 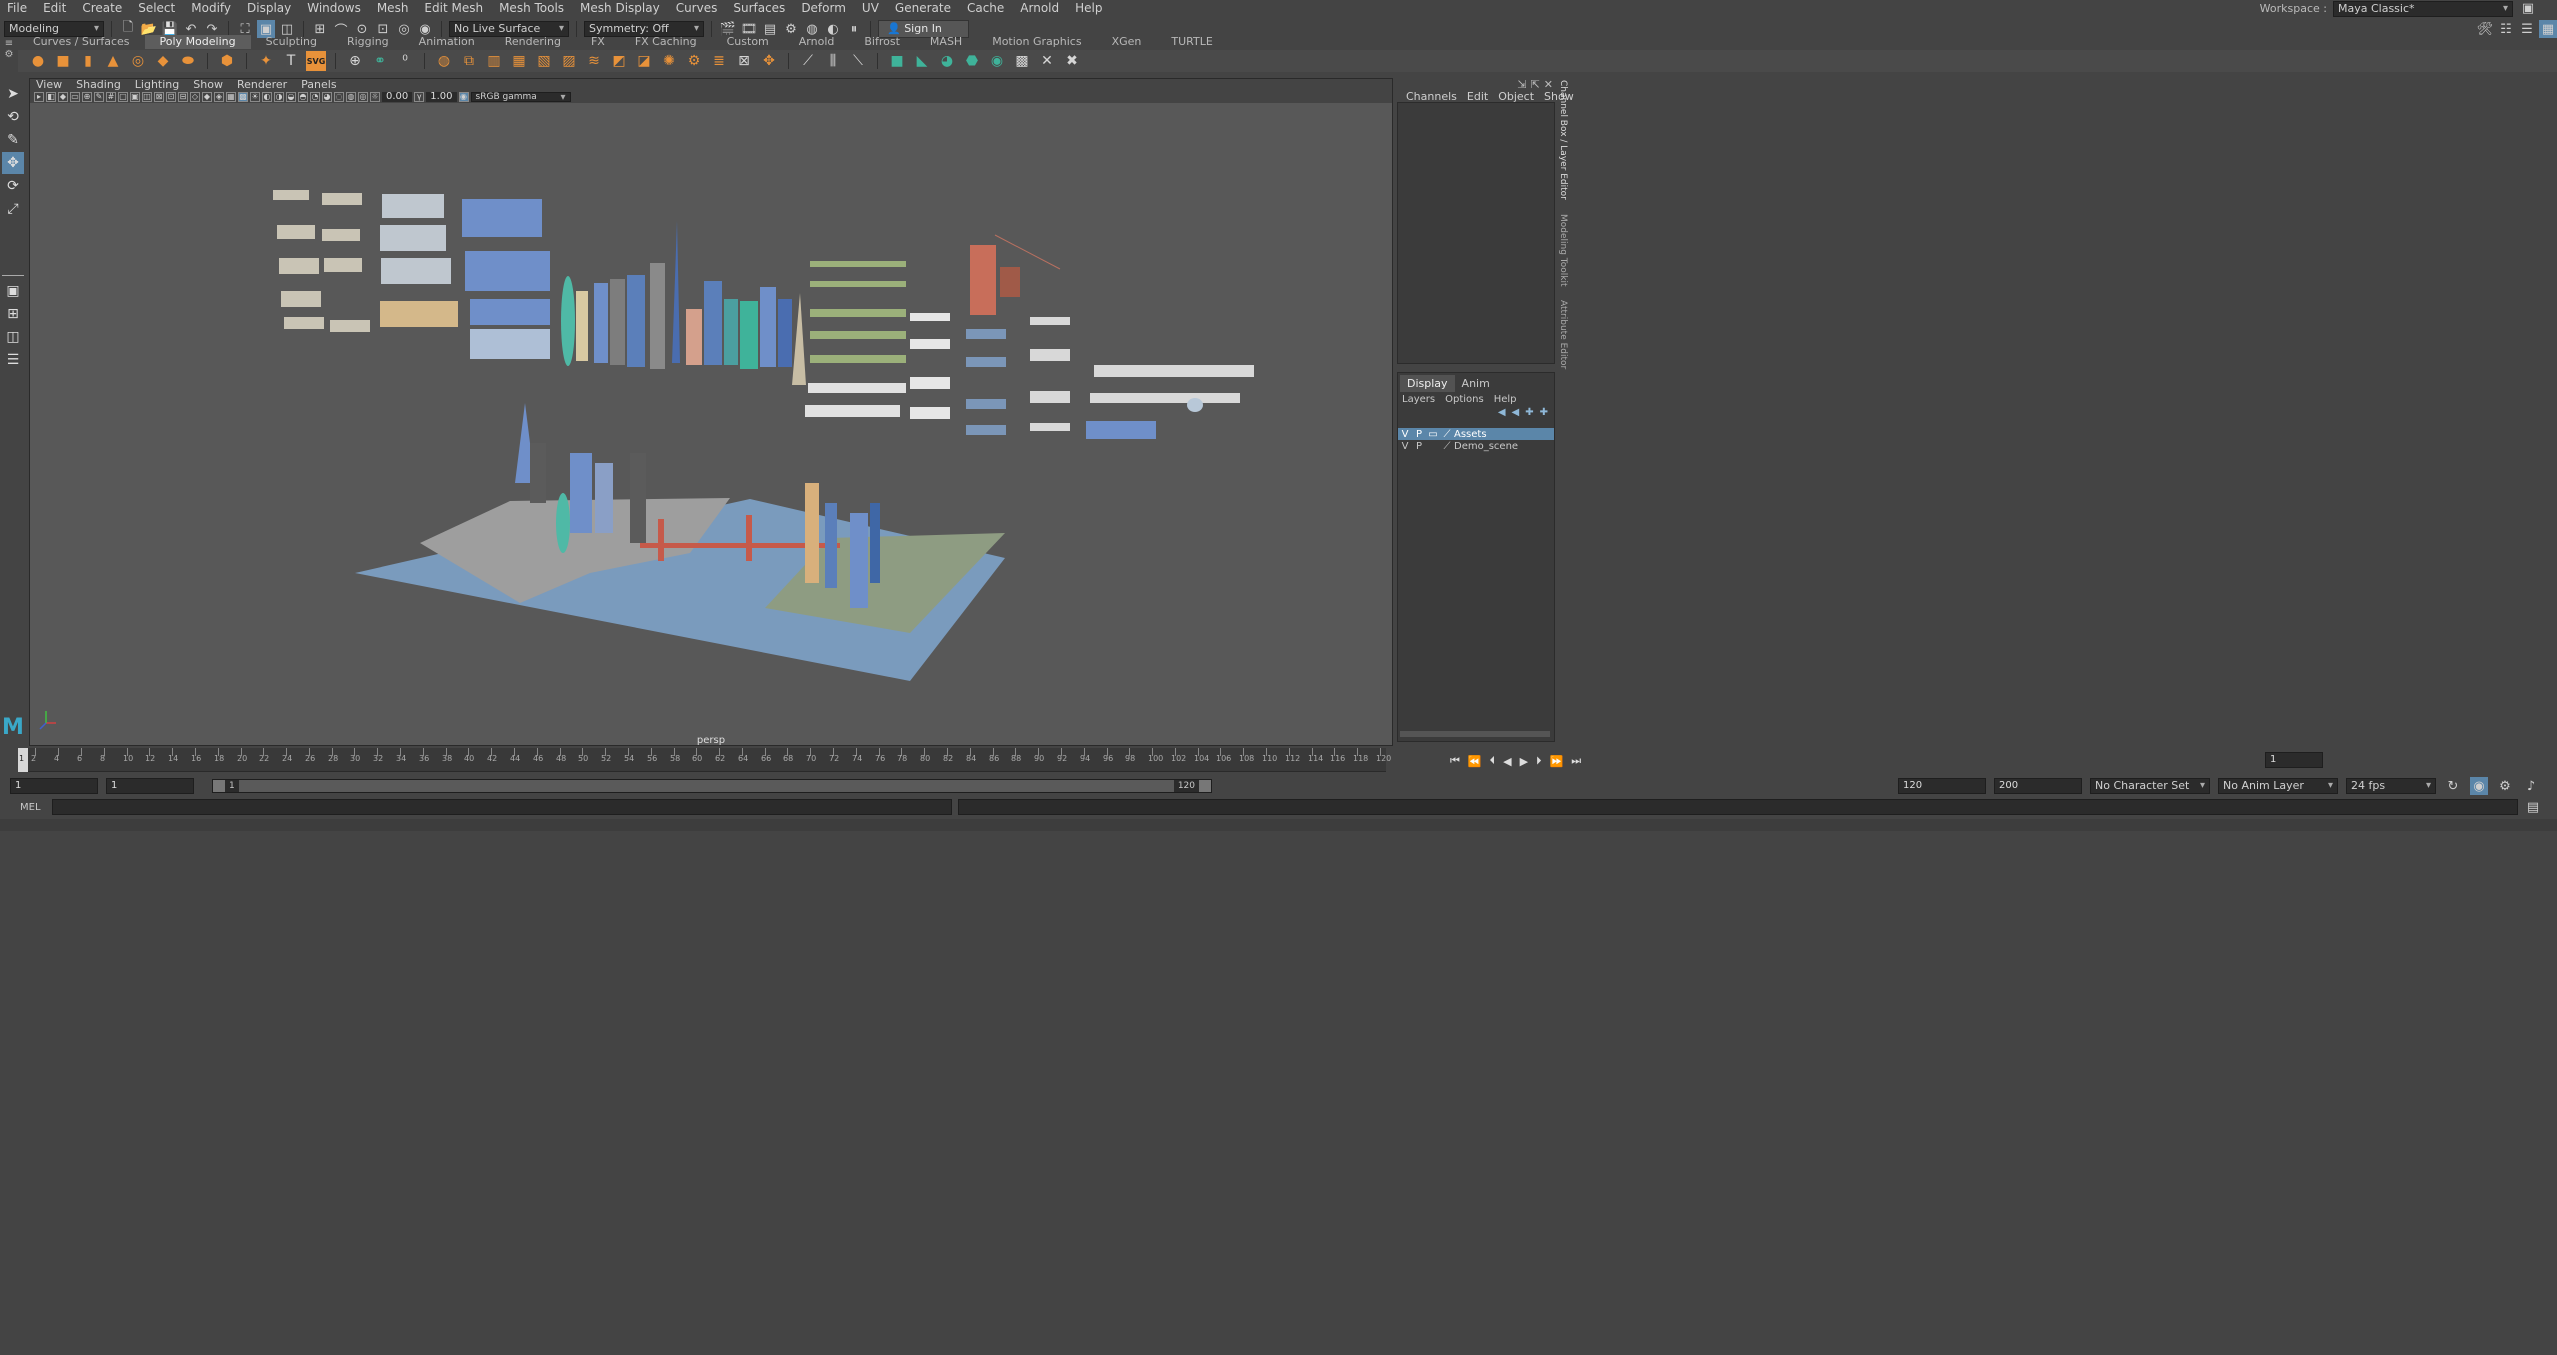 What do you see at coordinates (262, 85) in the screenshot?
I see `viewport-menu-renderer: Renderer` at bounding box center [262, 85].